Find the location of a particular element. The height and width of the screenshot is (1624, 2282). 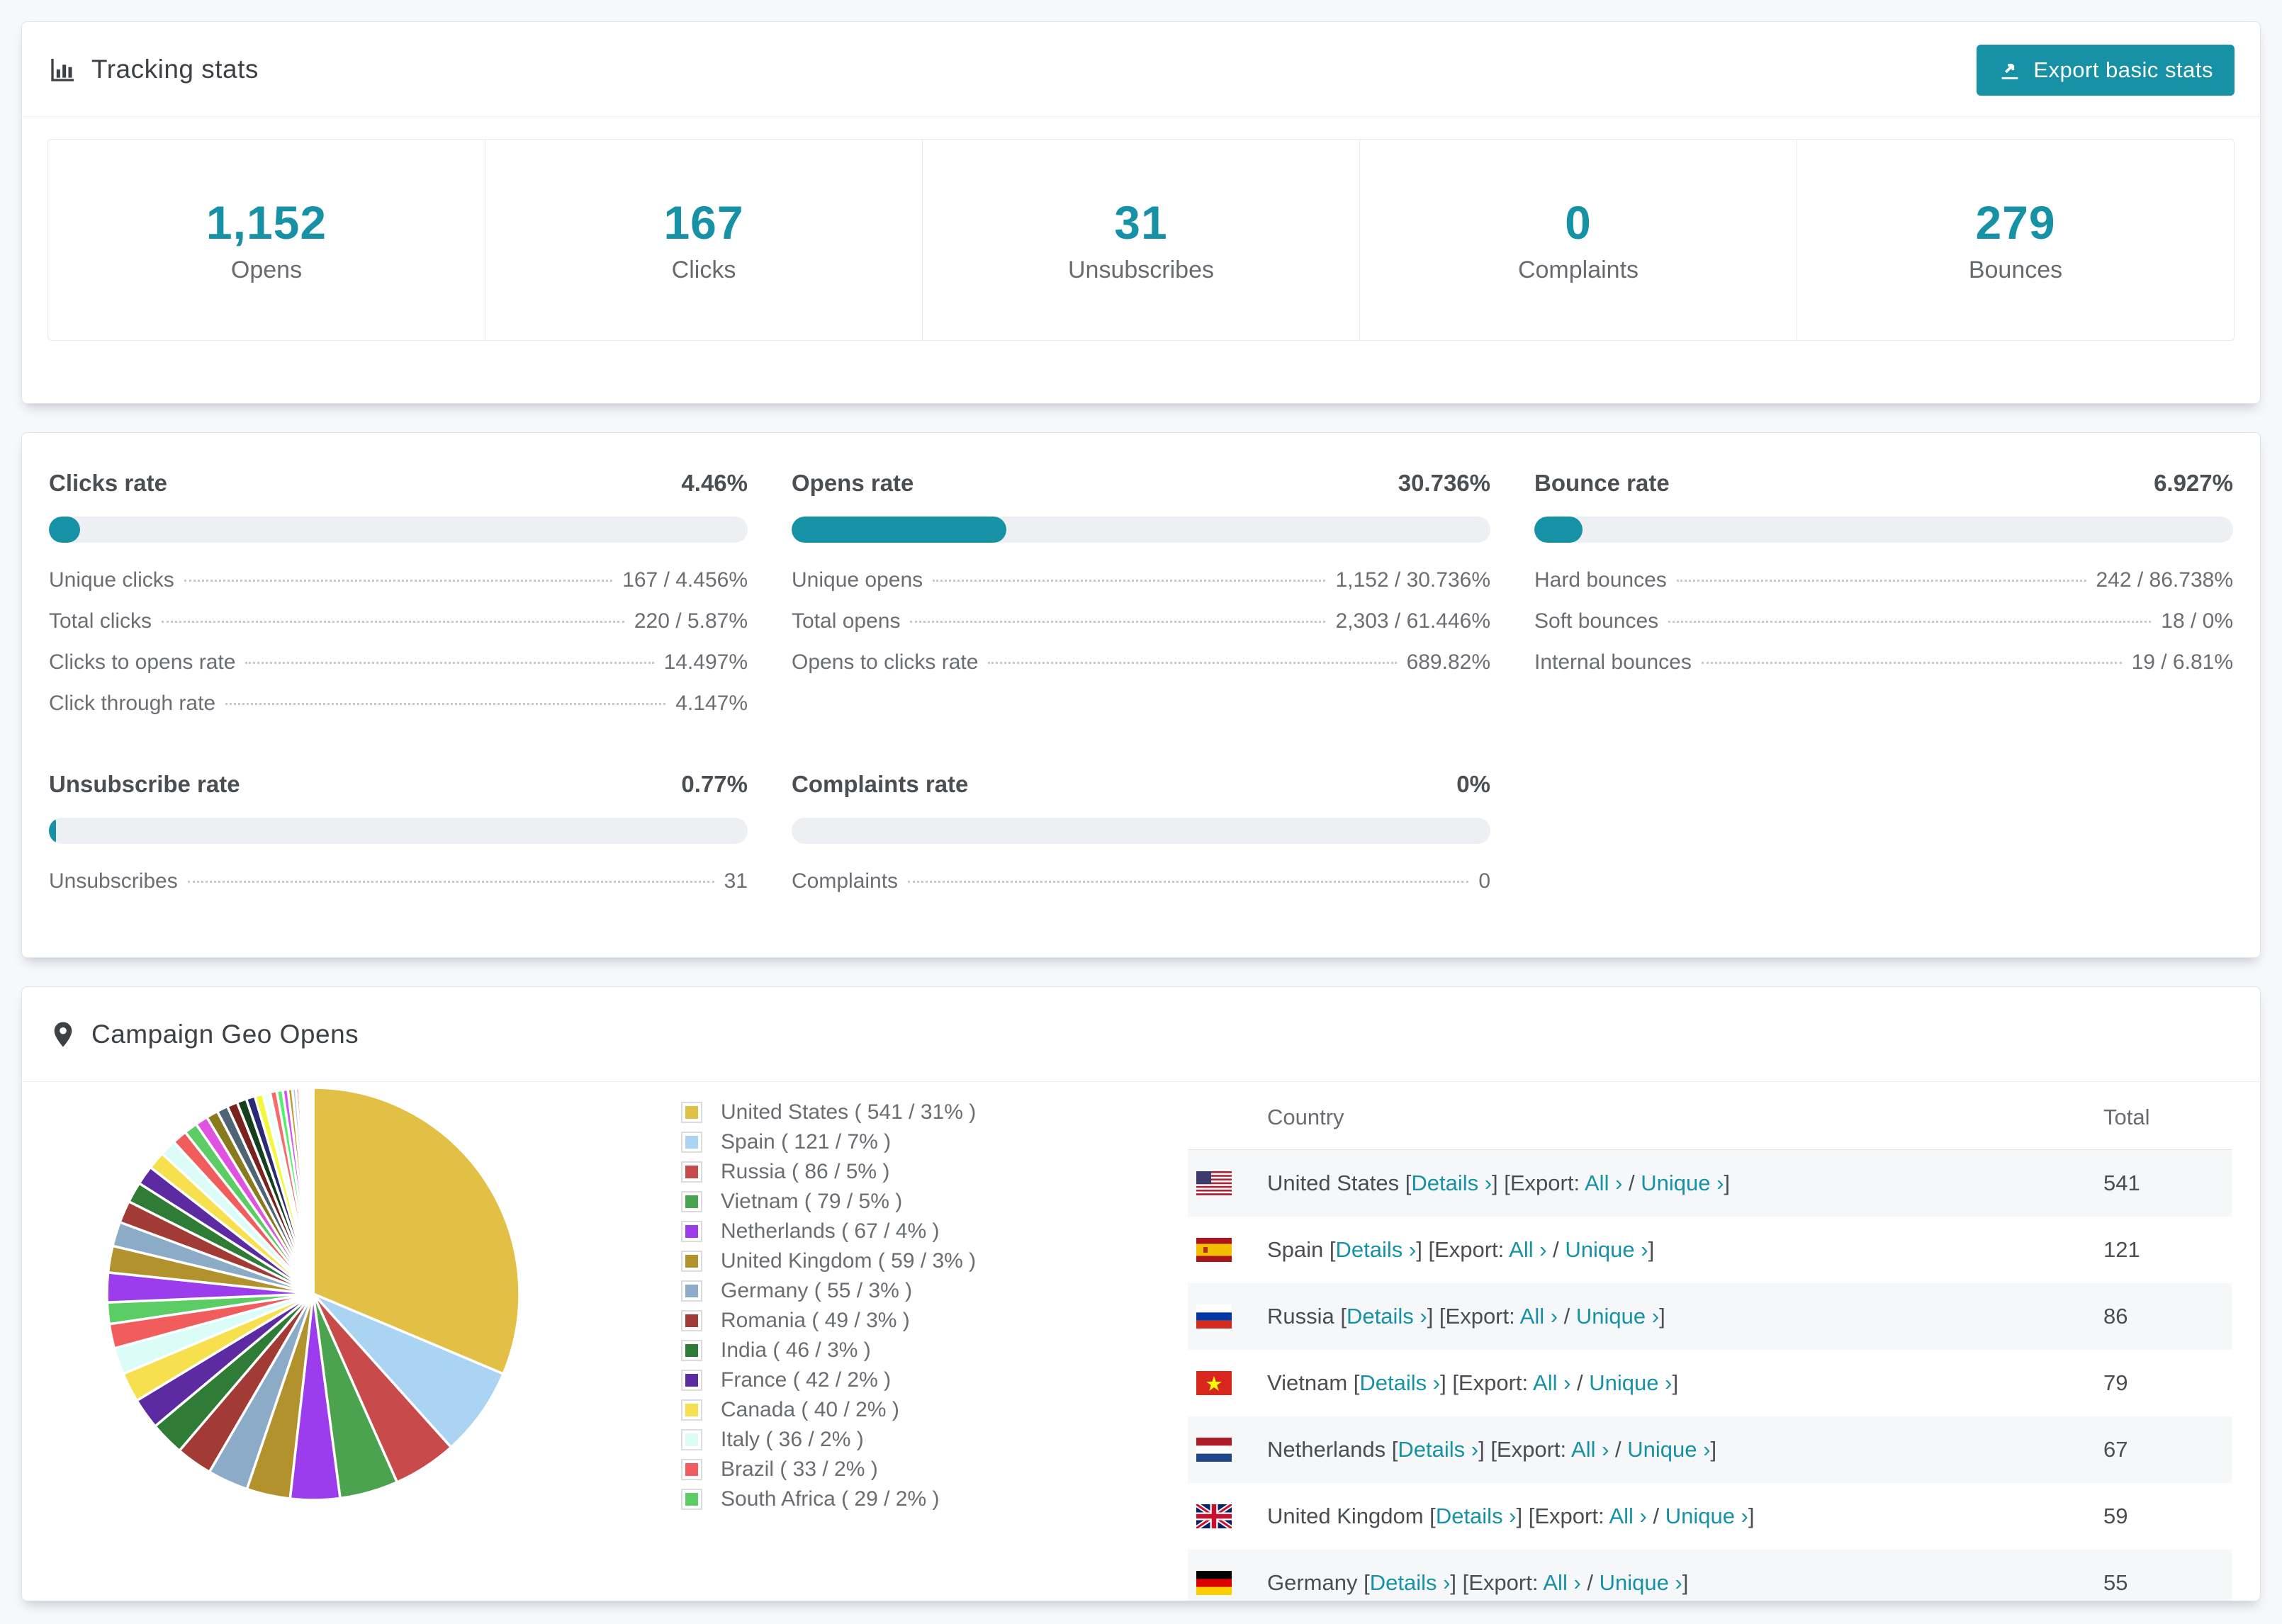

stat-box-bounces: 279 Bounces is located at coordinates (2016, 240).